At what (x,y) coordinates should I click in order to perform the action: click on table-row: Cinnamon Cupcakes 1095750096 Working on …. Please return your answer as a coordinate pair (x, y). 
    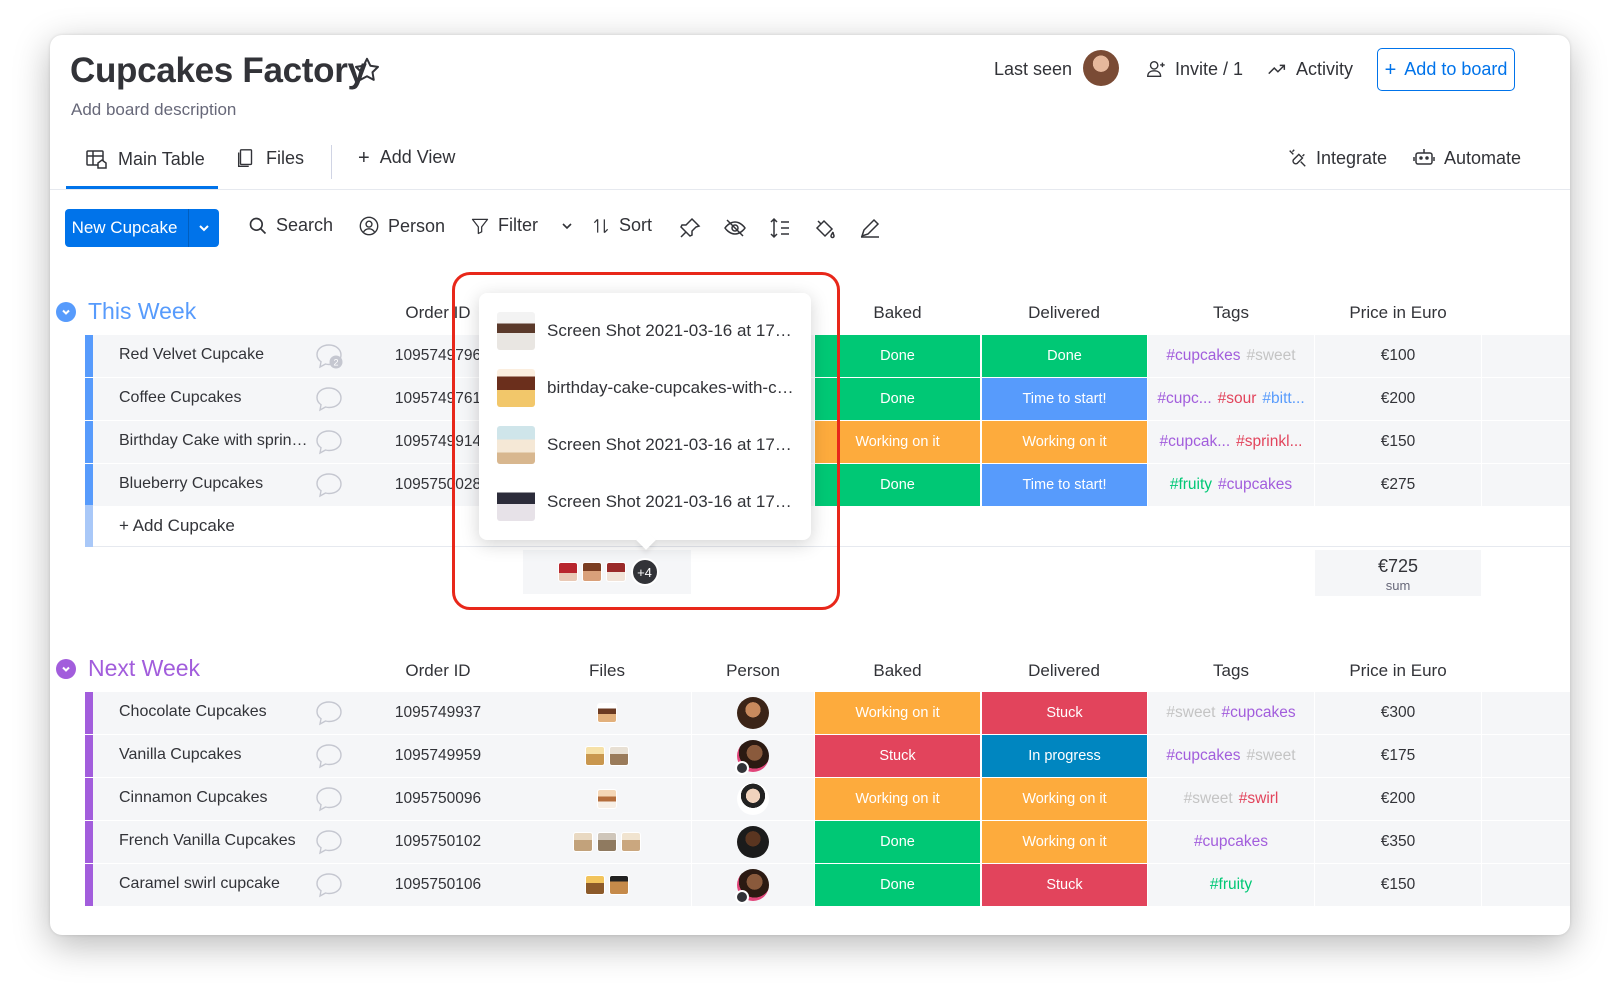
    Looking at the image, I should click on (827, 799).